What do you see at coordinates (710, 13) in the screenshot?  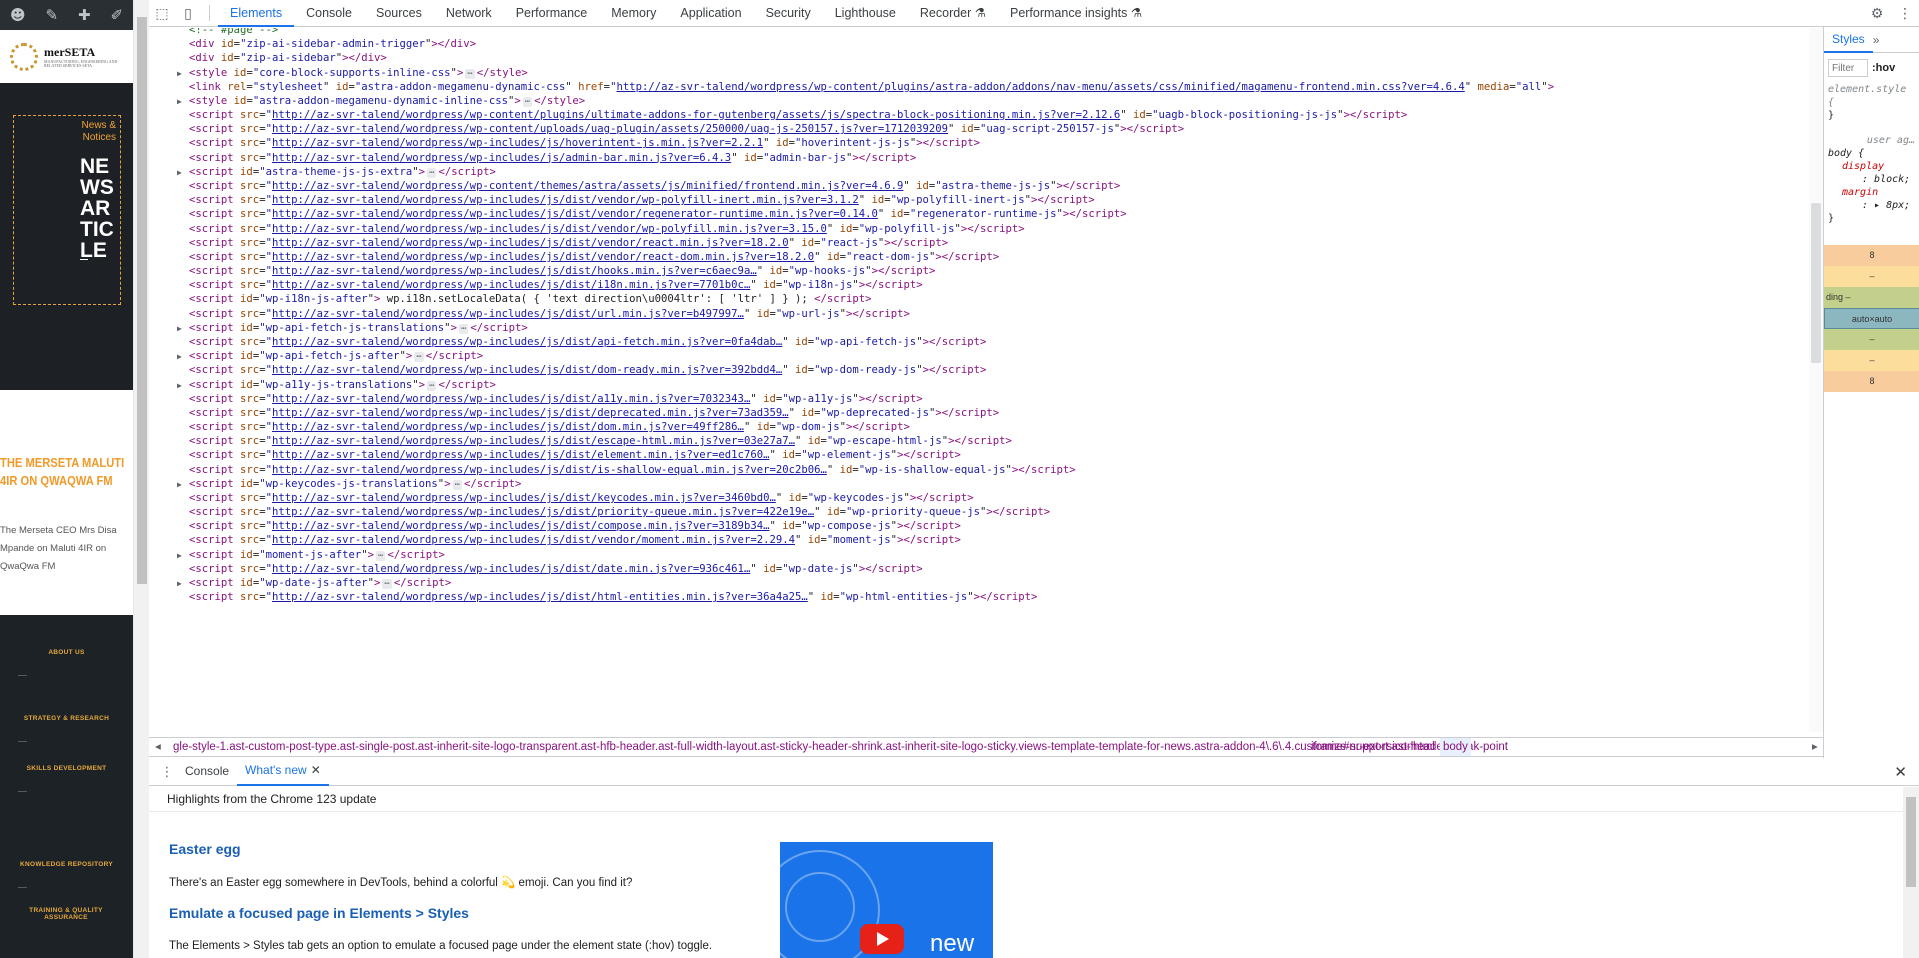 I see `tab-application: Application` at bounding box center [710, 13].